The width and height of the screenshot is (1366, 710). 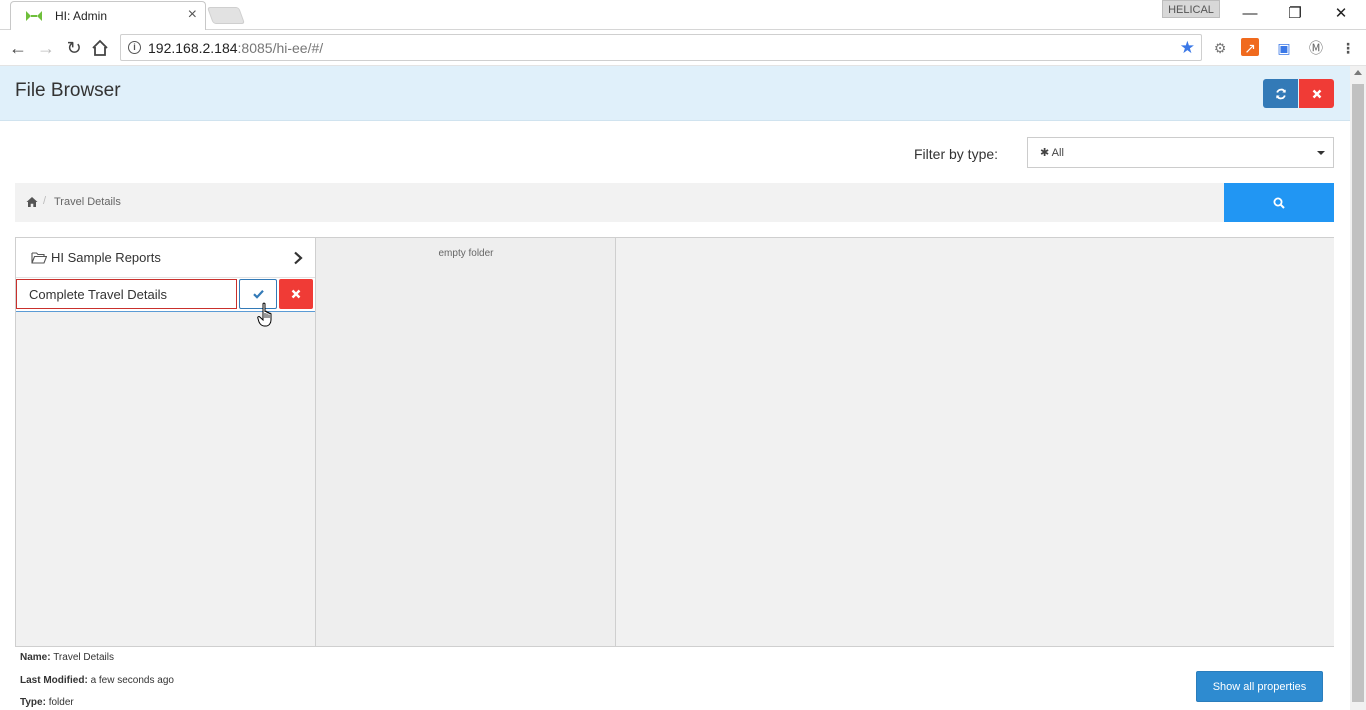 I want to click on bookmark-star-icon: ★, so click(x=1187, y=48).